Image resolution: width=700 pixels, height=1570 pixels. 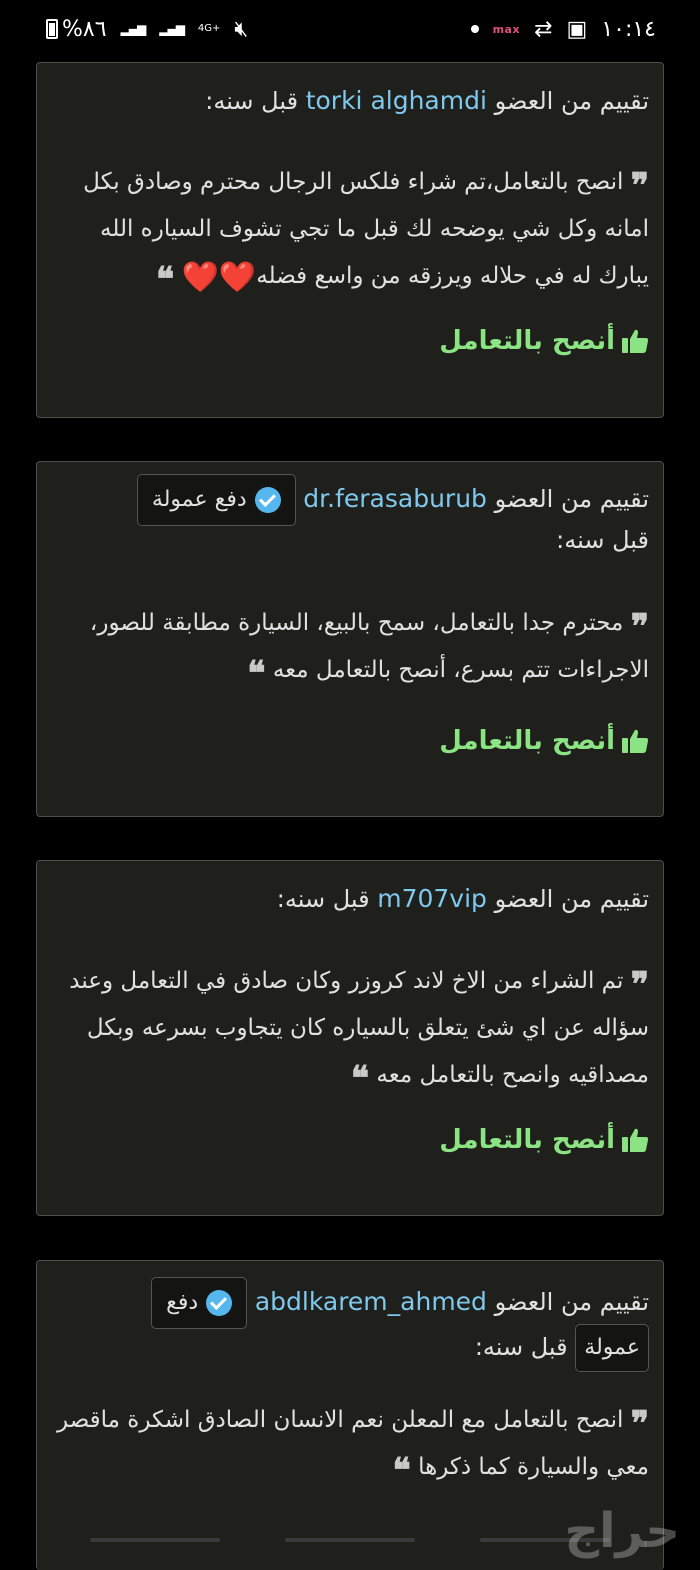 What do you see at coordinates (172, 29) in the screenshot?
I see `signal-icon-2: ▂▄▆` at bounding box center [172, 29].